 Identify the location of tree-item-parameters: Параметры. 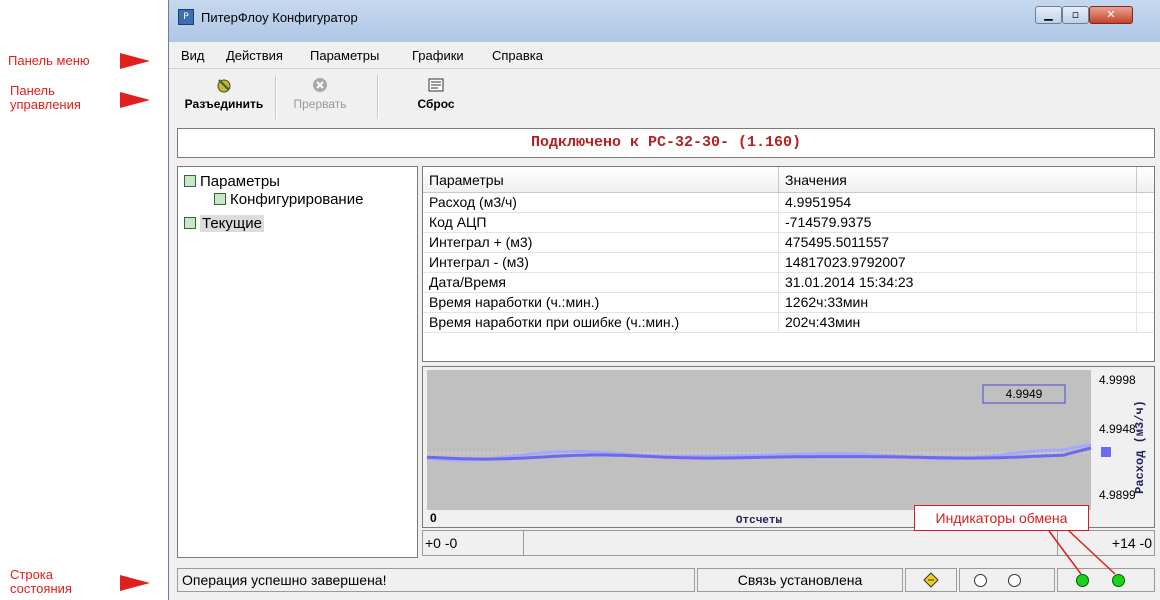
(232, 181).